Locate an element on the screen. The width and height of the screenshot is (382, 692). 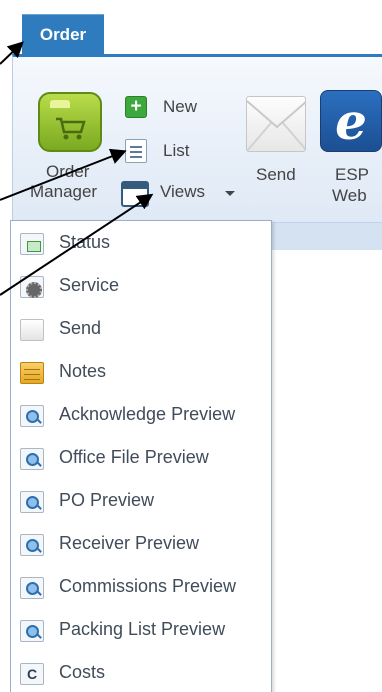
order-manager-icon is located at coordinates (70, 122).